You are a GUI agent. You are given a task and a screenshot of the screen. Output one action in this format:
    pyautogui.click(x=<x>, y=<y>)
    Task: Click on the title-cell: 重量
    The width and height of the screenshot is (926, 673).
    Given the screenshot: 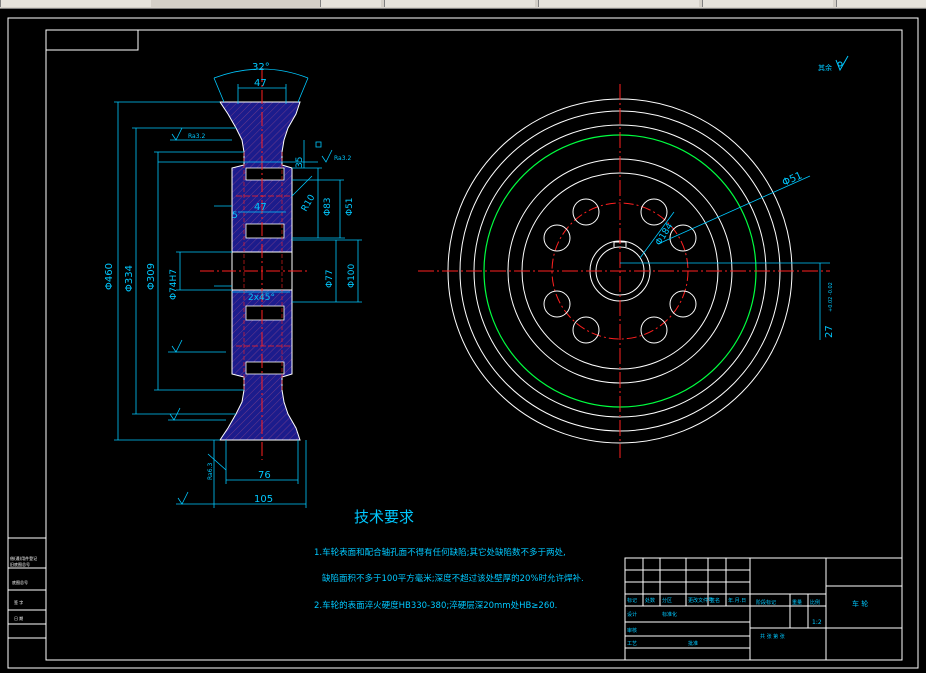 What is the action you would take?
    pyautogui.click(x=797, y=602)
    